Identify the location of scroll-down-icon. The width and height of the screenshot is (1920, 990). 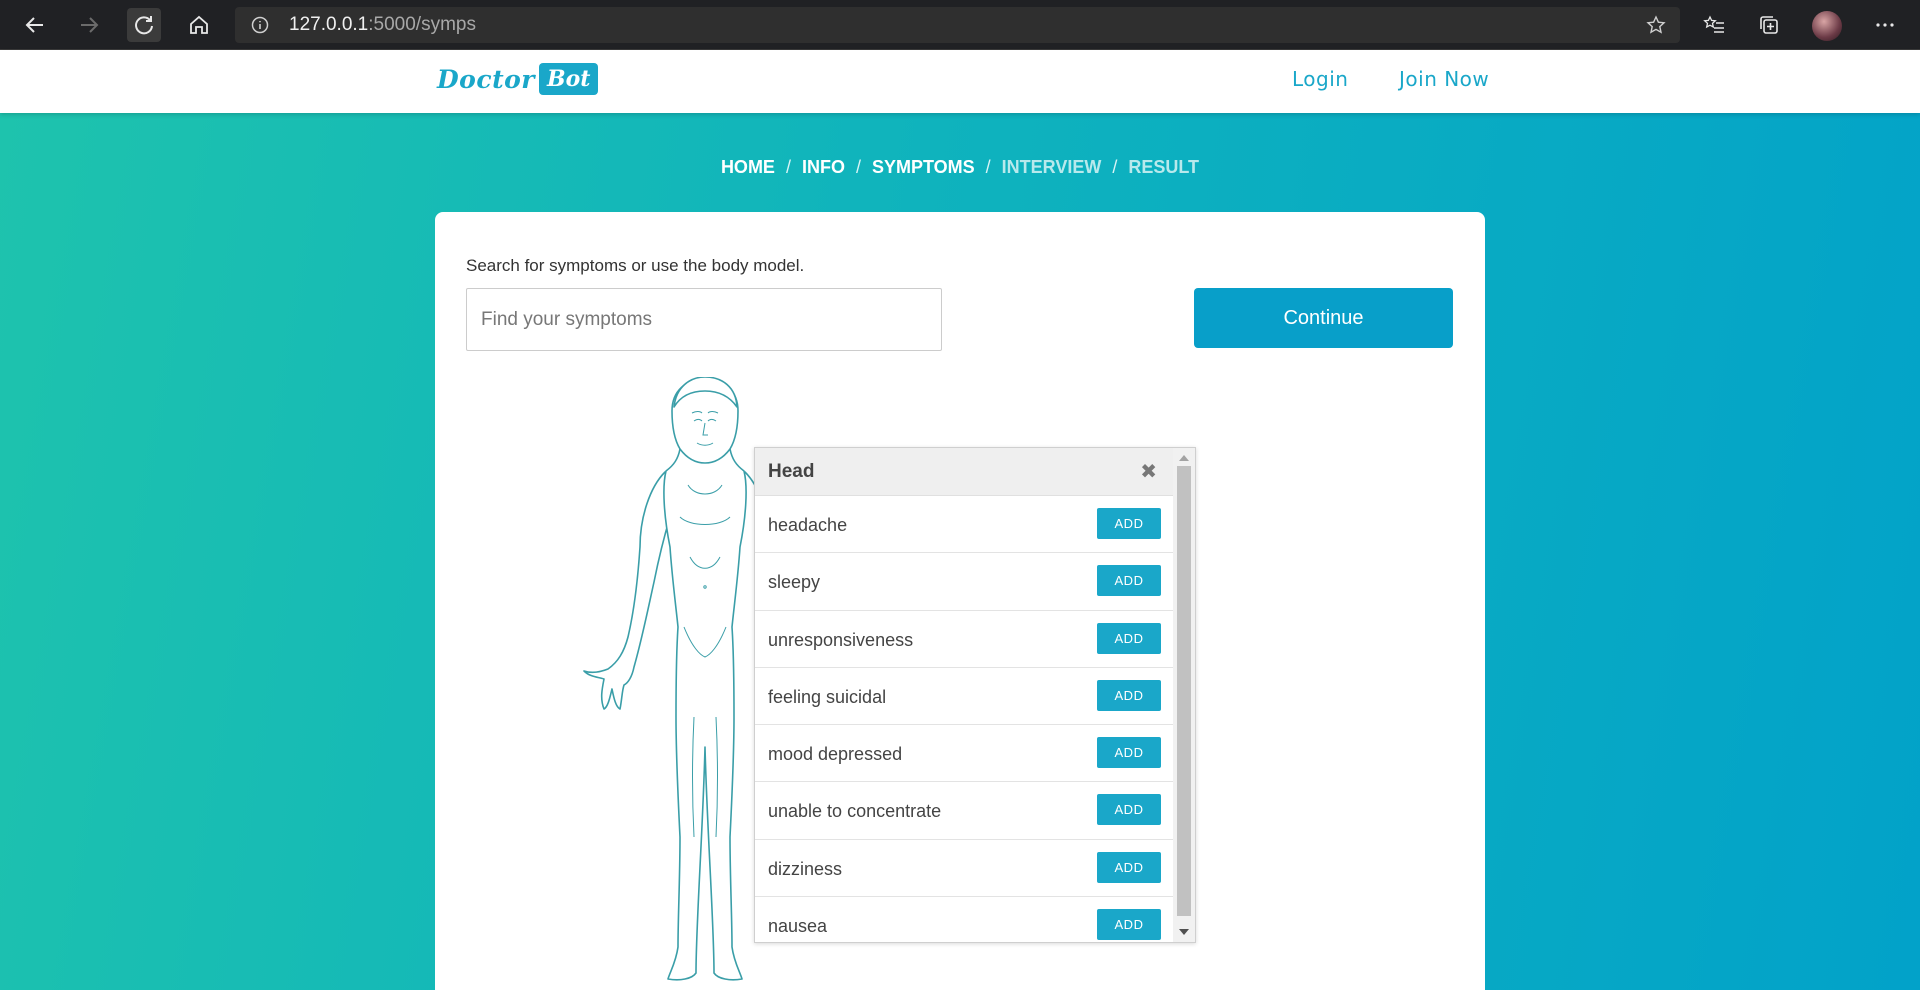
(1184, 932).